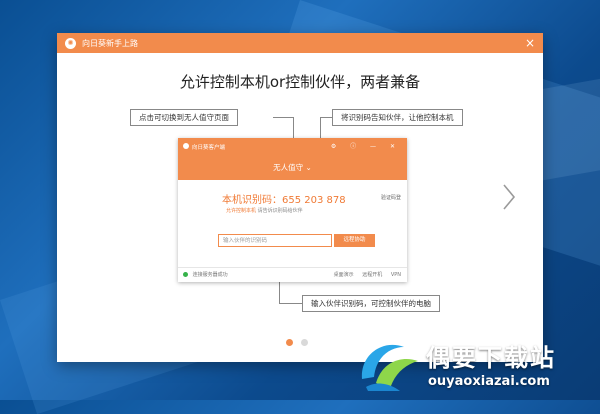  I want to click on callout-enter-partner: 输入伙伴识别码，可控制伙伴的电脑, so click(371, 303).